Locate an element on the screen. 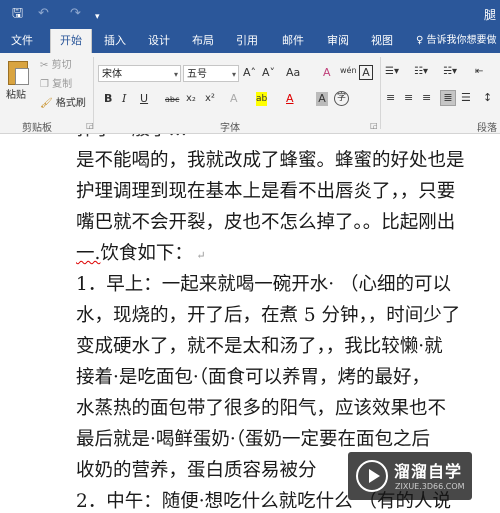  grow-font-icon: A˄ is located at coordinates (249, 73).